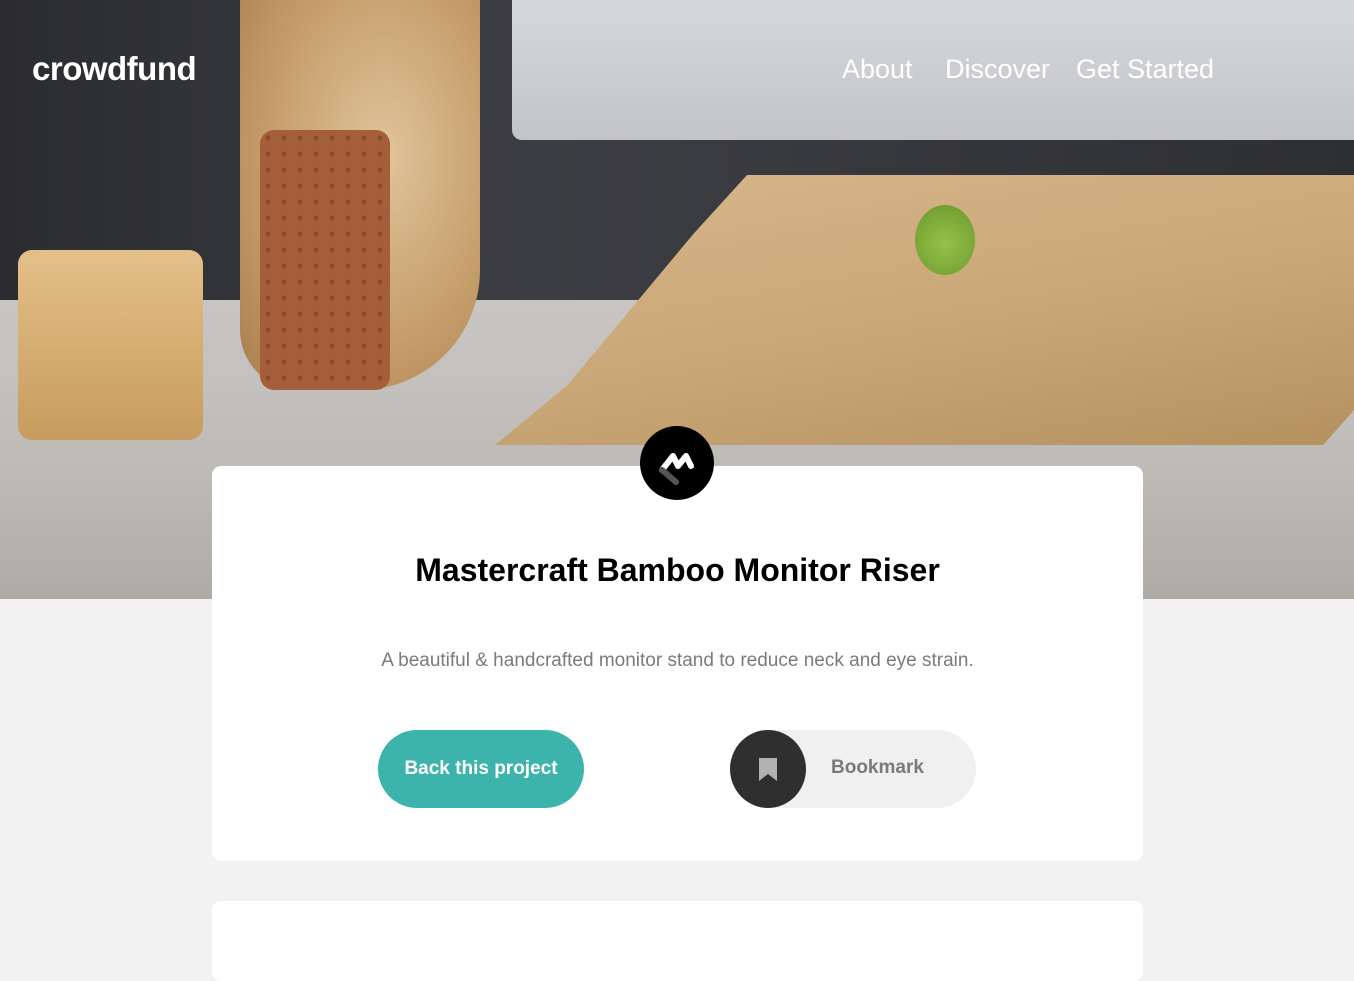 The image size is (1354, 981). Describe the element at coordinates (110, 345) in the screenshot. I see `hero-pen-cup` at that location.